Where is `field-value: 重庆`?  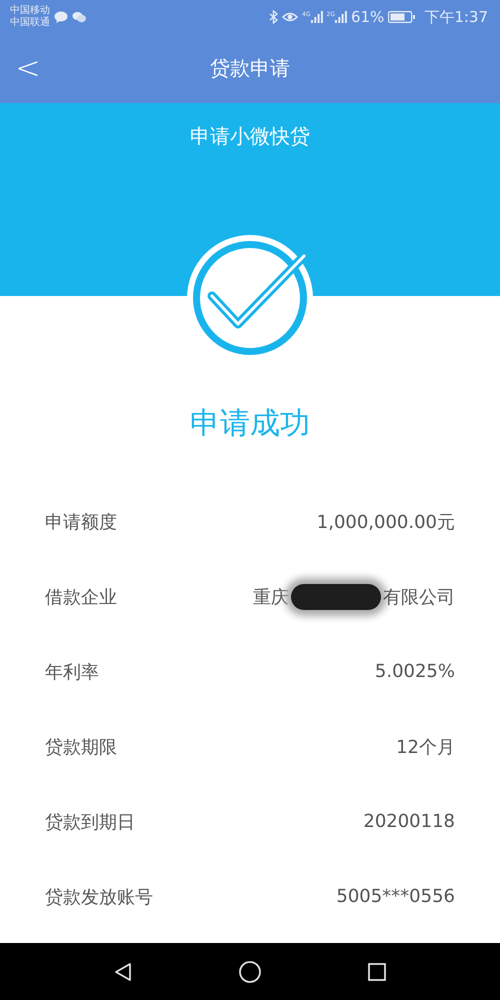
field-value: 重庆 is located at coordinates (271, 597).